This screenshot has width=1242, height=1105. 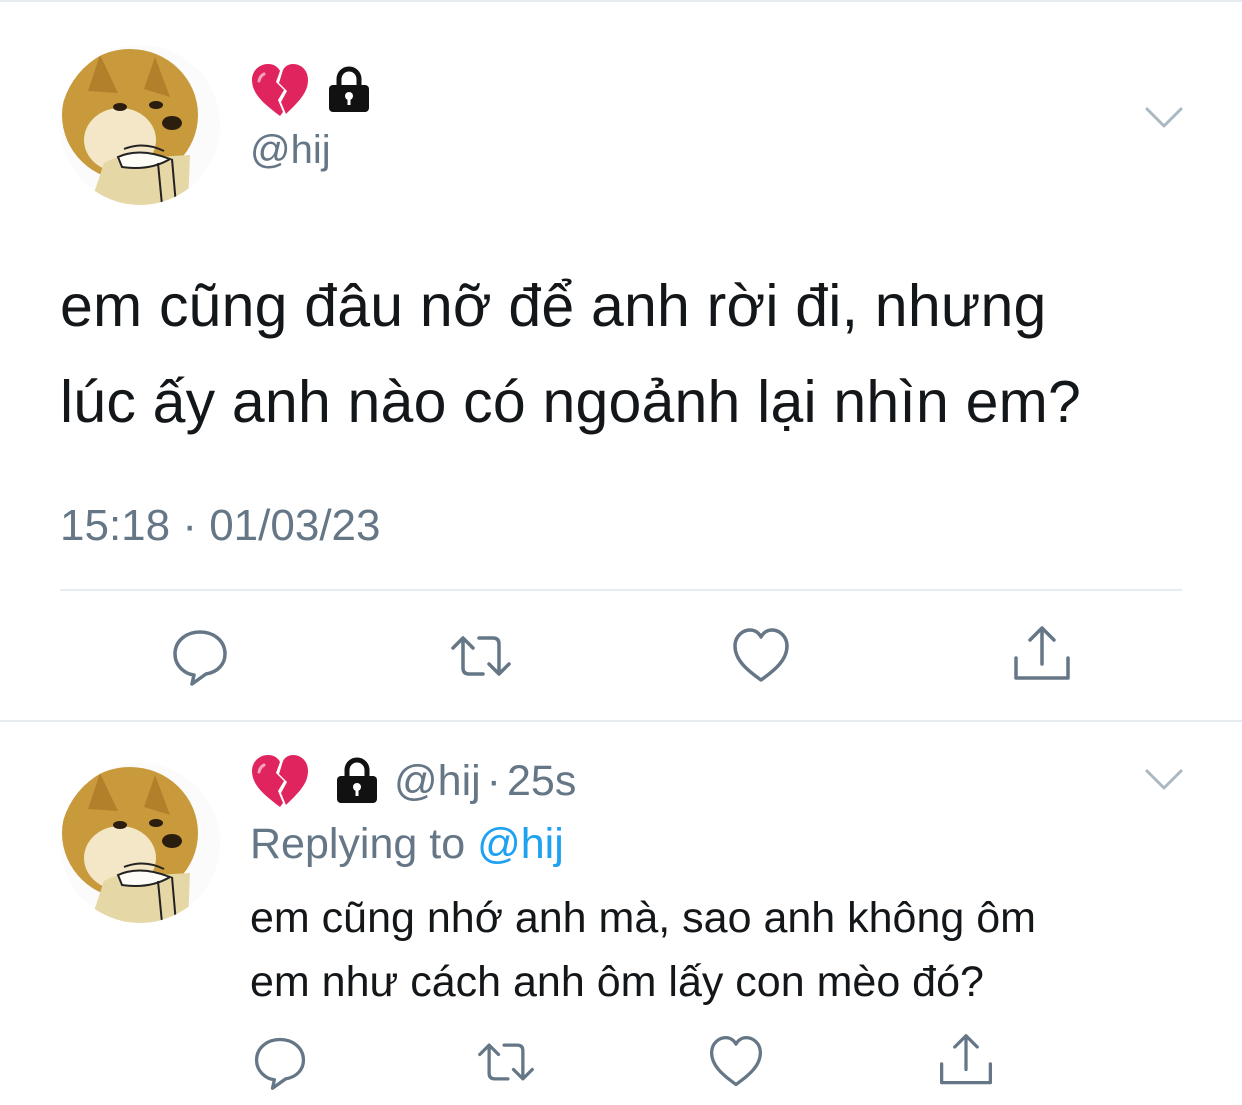 What do you see at coordinates (621, 721) in the screenshot?
I see `tweet-separator` at bounding box center [621, 721].